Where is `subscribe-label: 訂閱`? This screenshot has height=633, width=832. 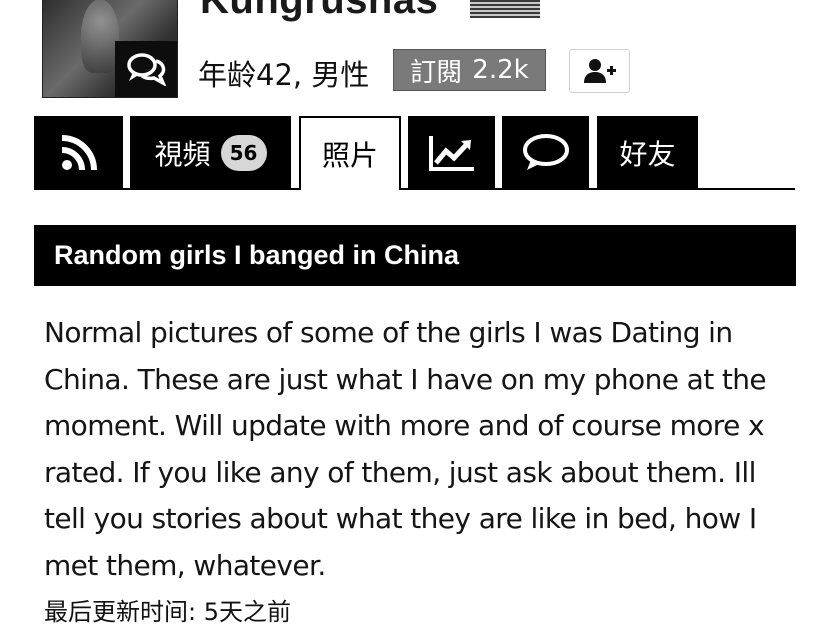
subscribe-label: 訂閱 is located at coordinates (436, 72).